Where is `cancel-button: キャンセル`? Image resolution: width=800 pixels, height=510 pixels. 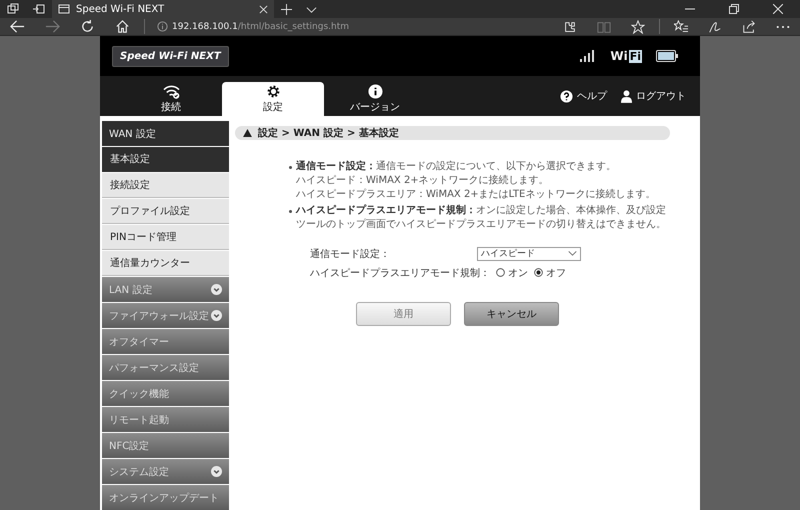
cancel-button: キャンセル is located at coordinates (511, 314).